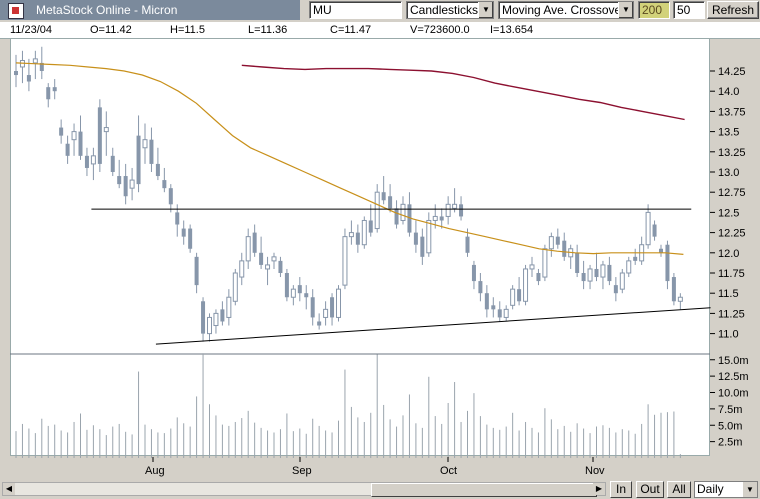 This screenshot has height=499, width=760. Describe the element at coordinates (732, 153) in the screenshot. I see `price-tick-label: 13.25` at that location.